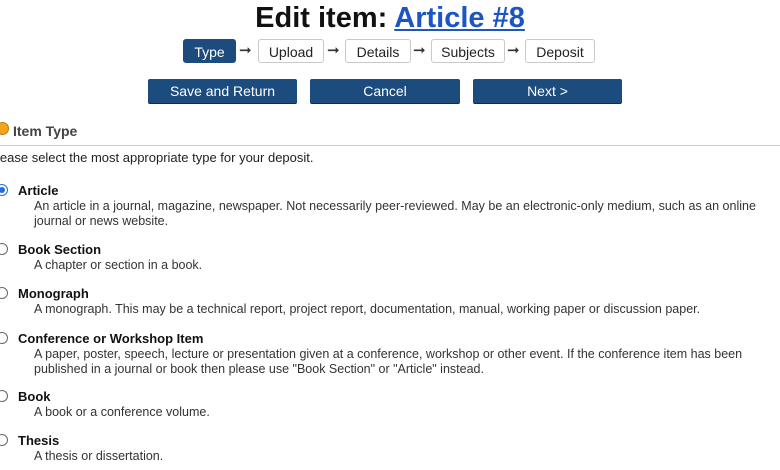 The image size is (780, 470). What do you see at coordinates (560, 51) in the screenshot?
I see `step-deposit: Deposit` at bounding box center [560, 51].